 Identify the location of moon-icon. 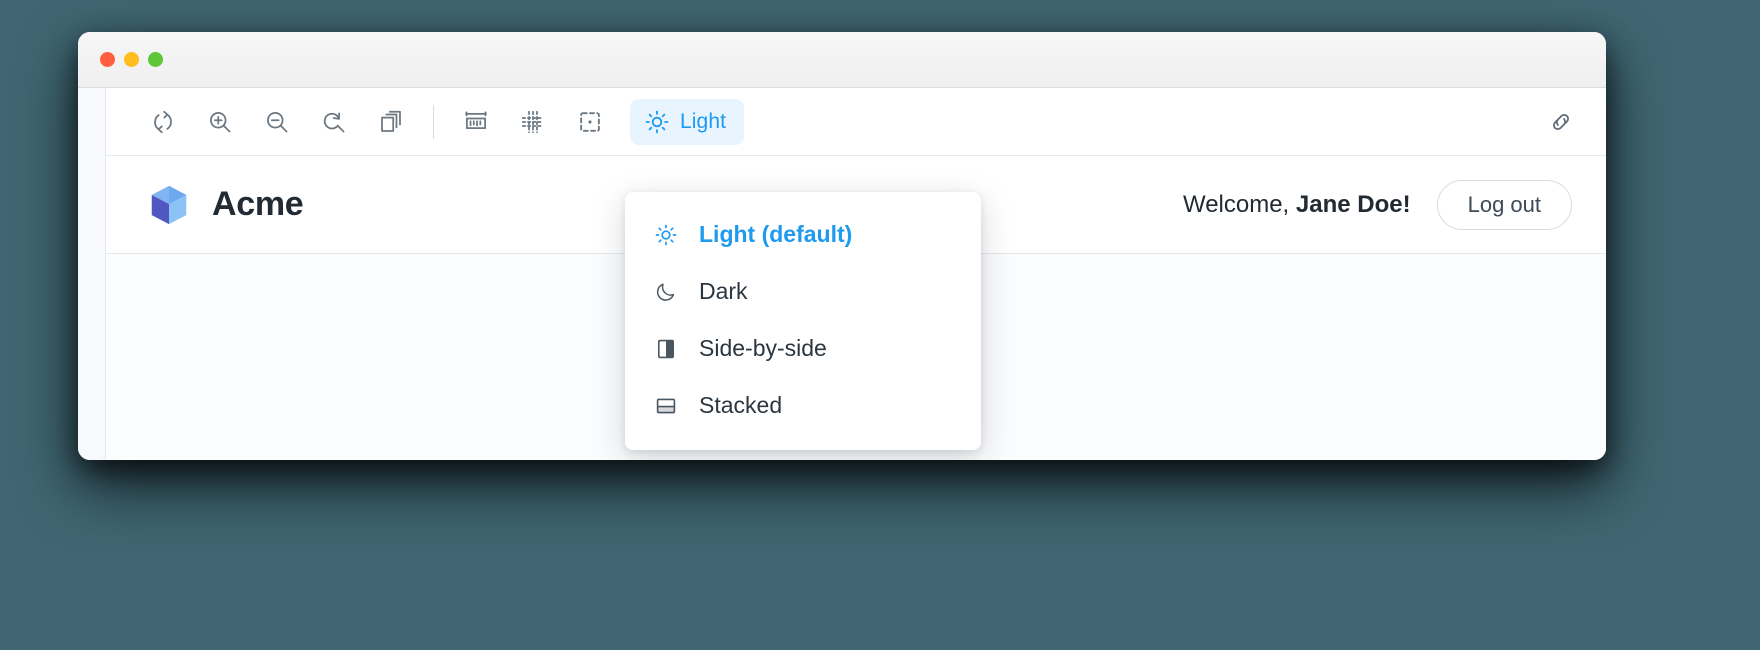
(666, 292).